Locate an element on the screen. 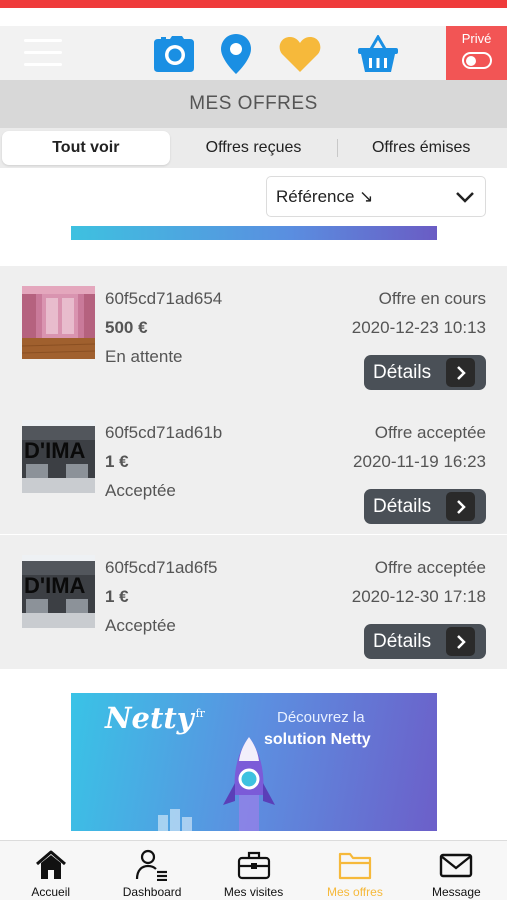 The height and width of the screenshot is (900, 507). top-bar: Privé is located at coordinates (253, 53).